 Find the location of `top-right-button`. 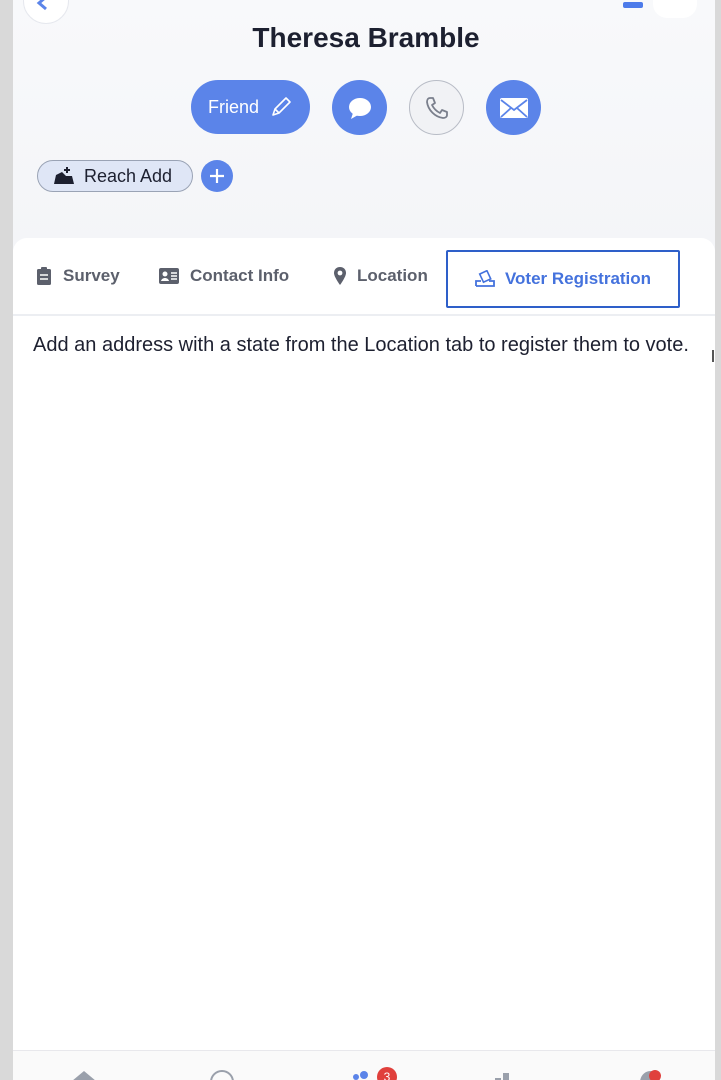

top-right-button is located at coordinates (660, 9).